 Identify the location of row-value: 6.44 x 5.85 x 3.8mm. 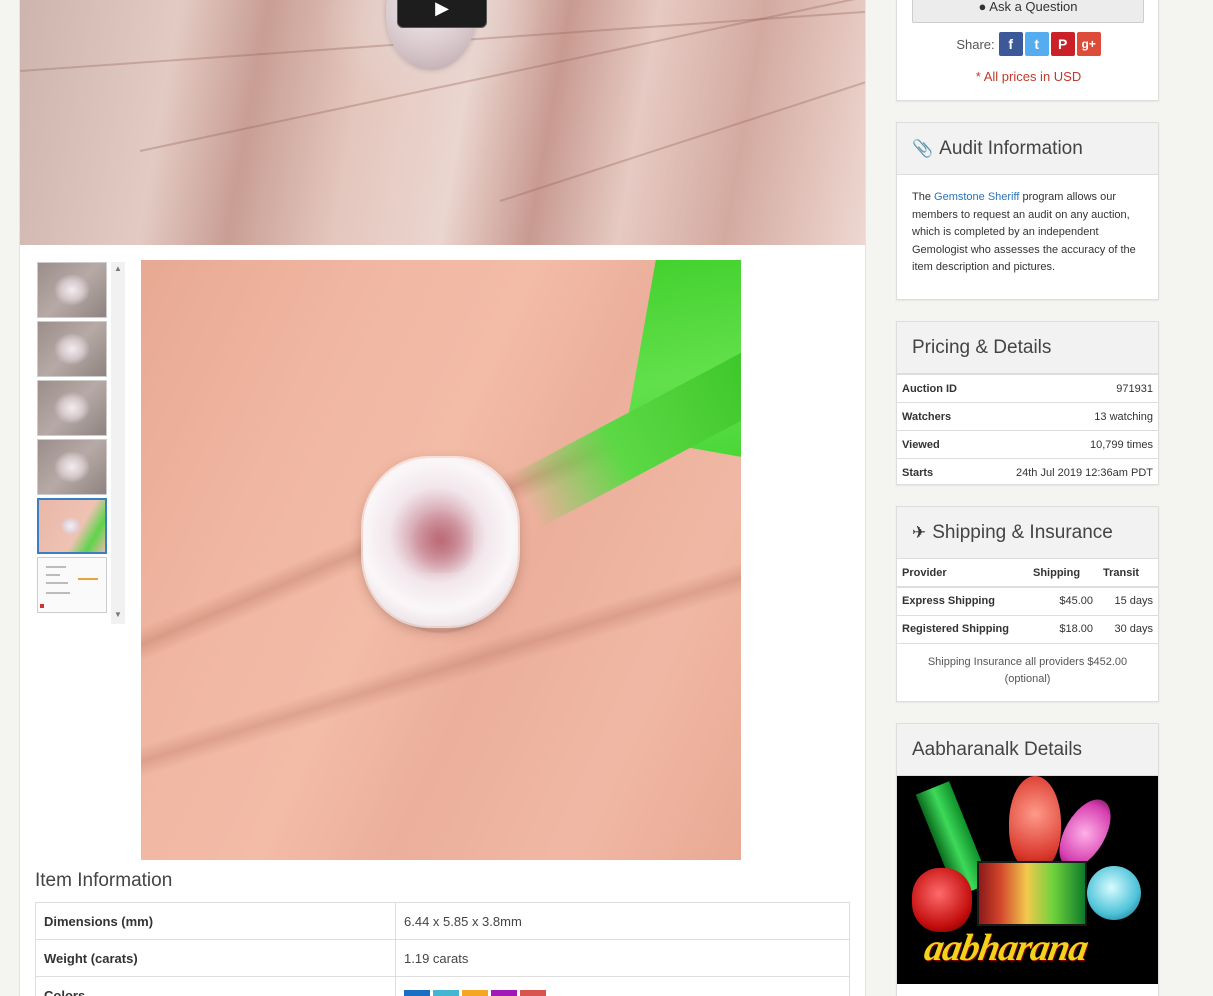
(622, 921).